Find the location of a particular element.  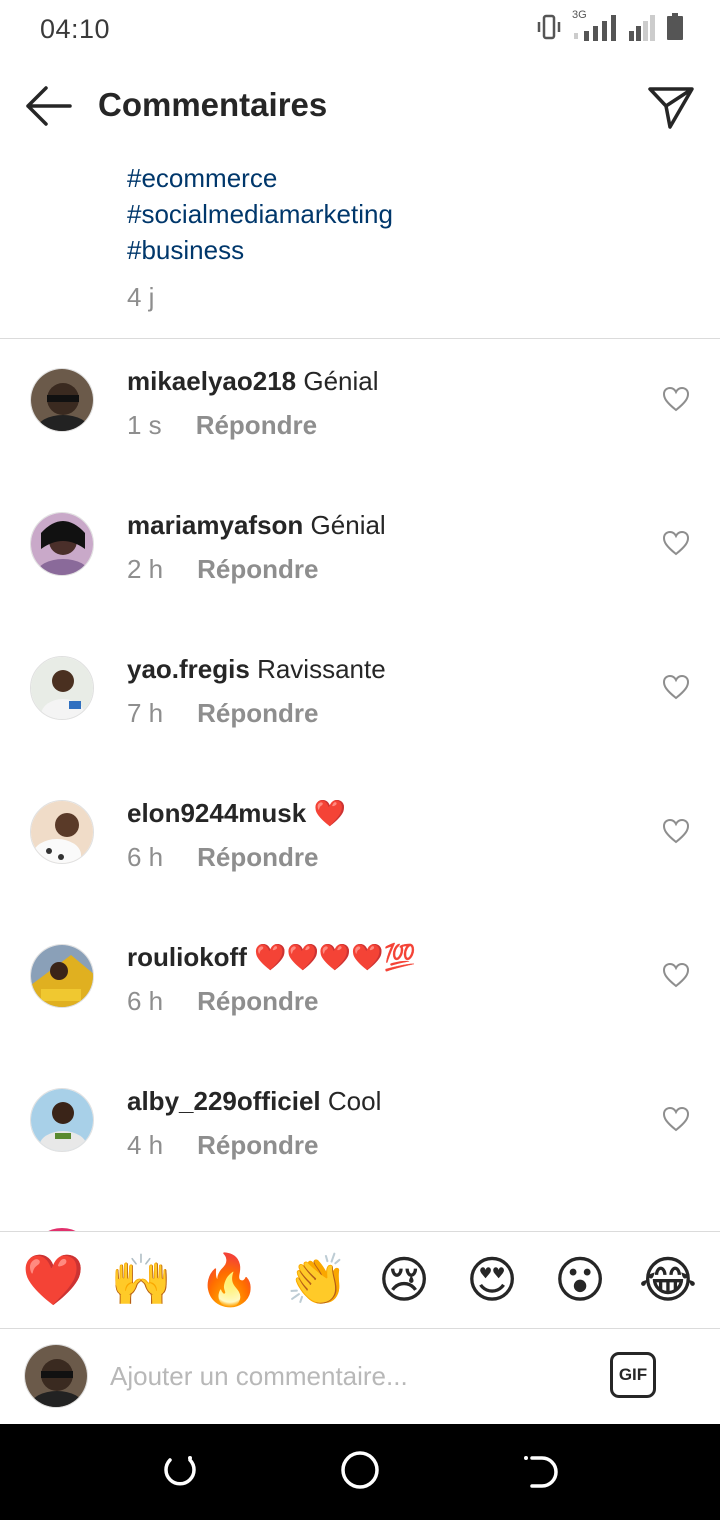

hashtag-link: #socialmediamarketing is located at coordinates (260, 214).